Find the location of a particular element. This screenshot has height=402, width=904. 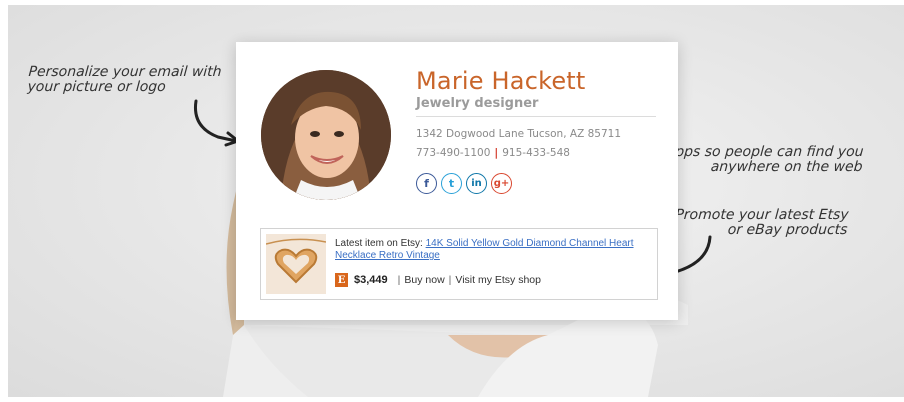

product-price: $3,449 is located at coordinates (371, 280).